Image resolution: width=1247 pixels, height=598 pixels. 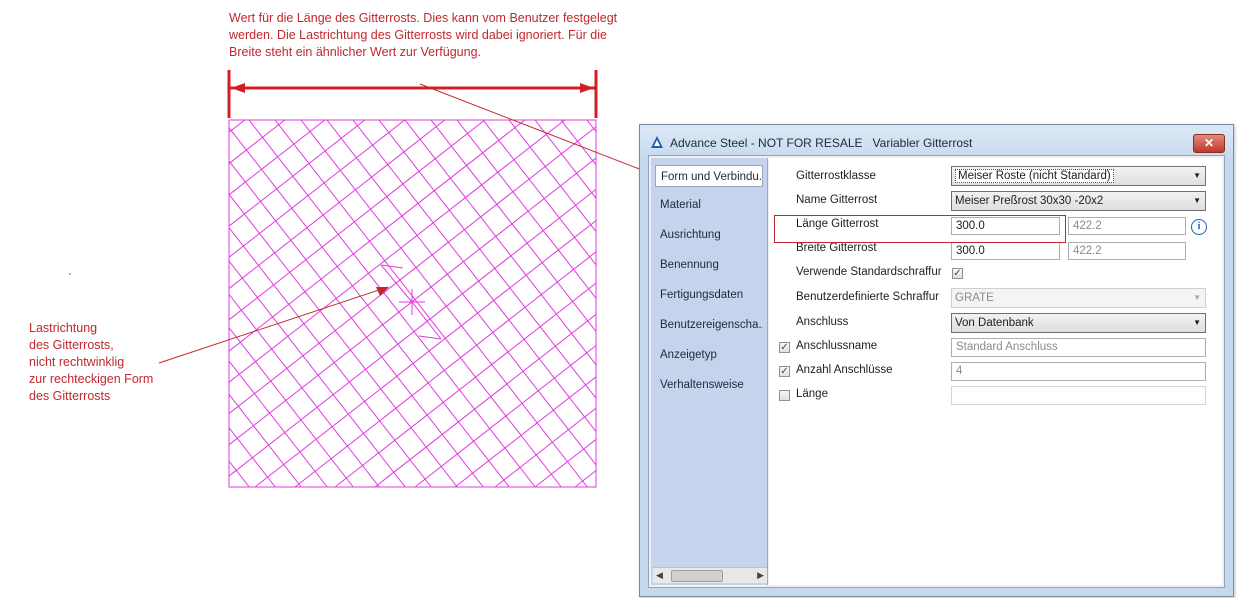 What do you see at coordinates (822, 322) in the screenshot?
I see `anschluss-label: Anschluss` at bounding box center [822, 322].